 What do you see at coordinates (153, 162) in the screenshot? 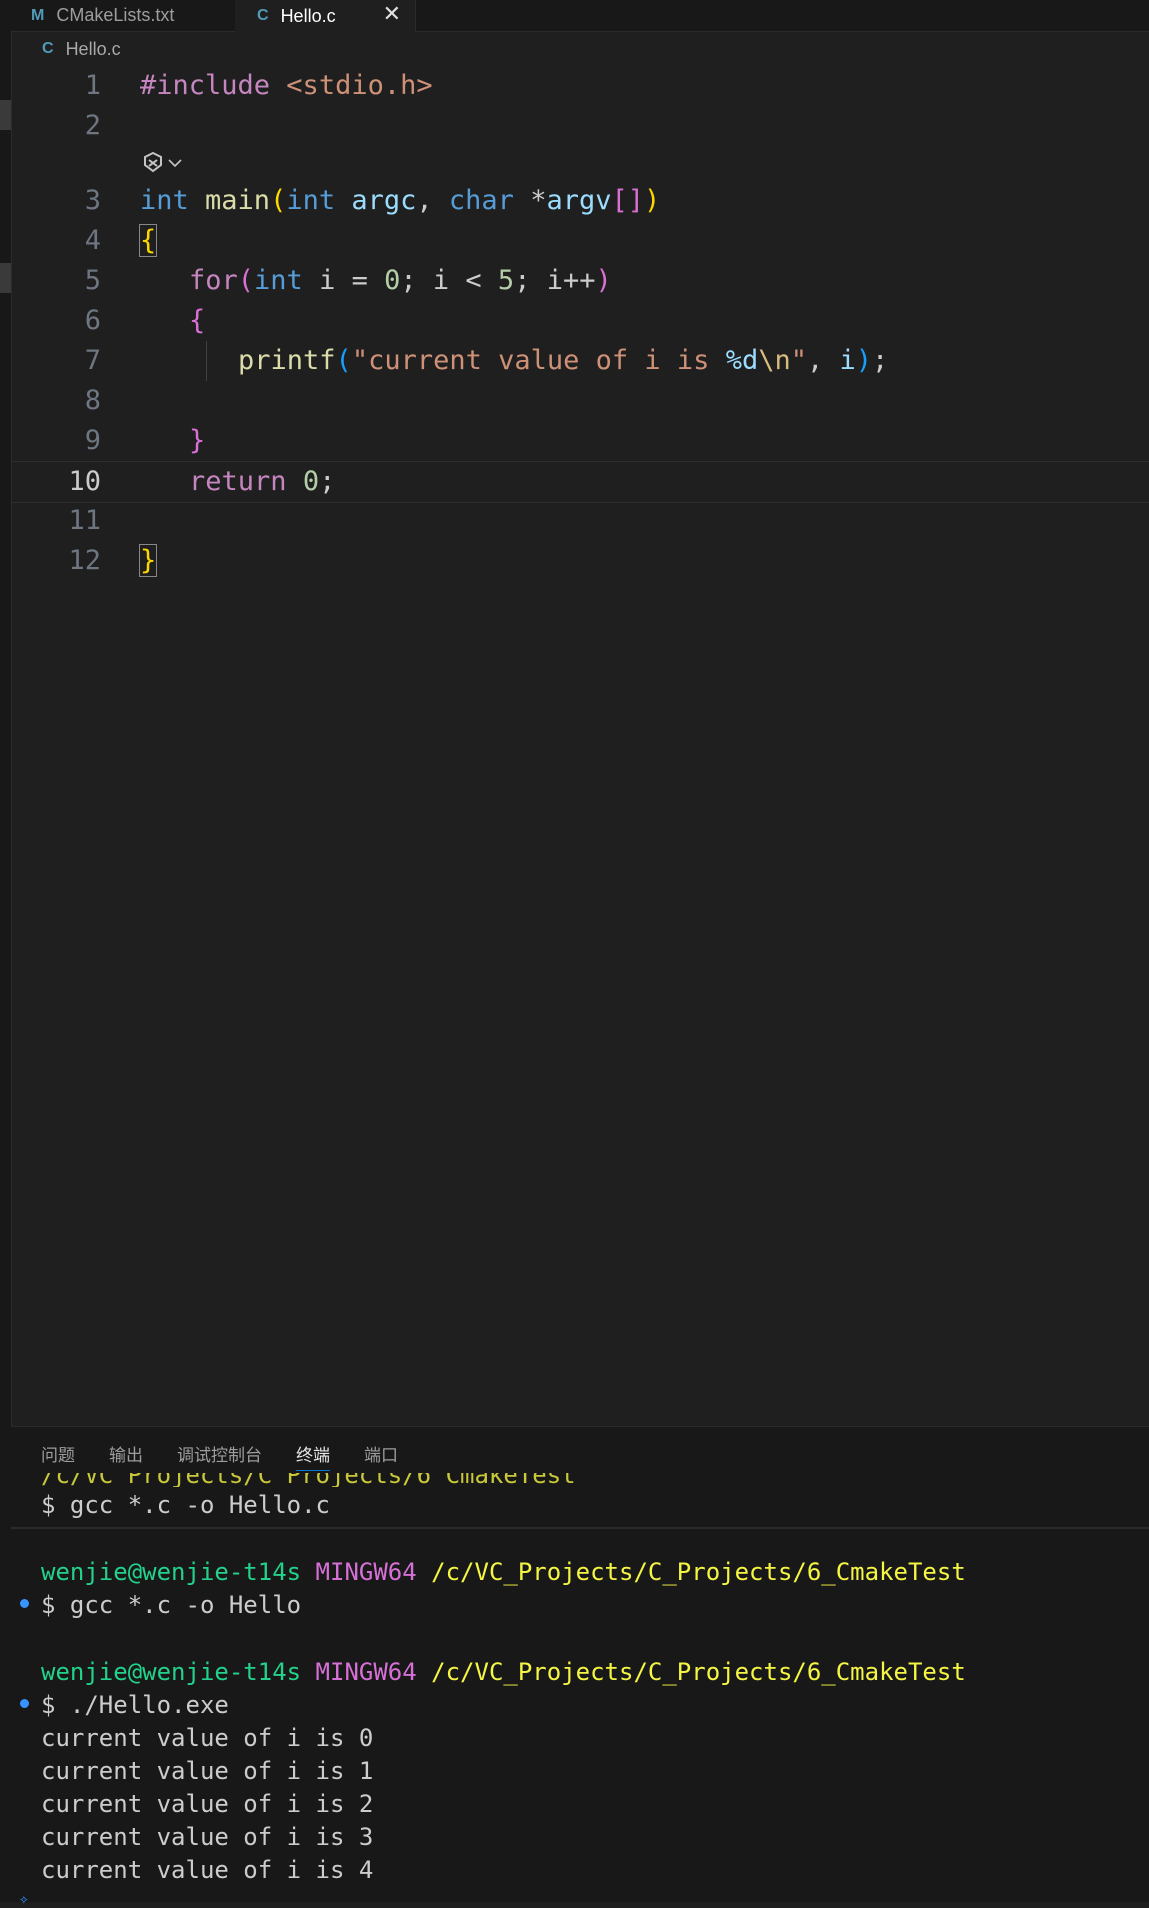
I see `copilot-icon` at bounding box center [153, 162].